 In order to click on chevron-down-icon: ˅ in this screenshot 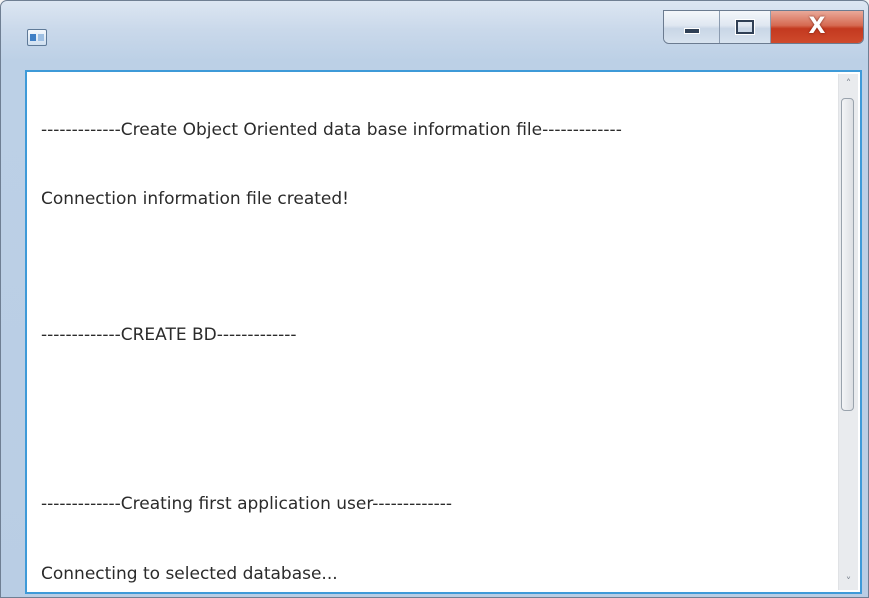, I will do `click(848, 581)`.